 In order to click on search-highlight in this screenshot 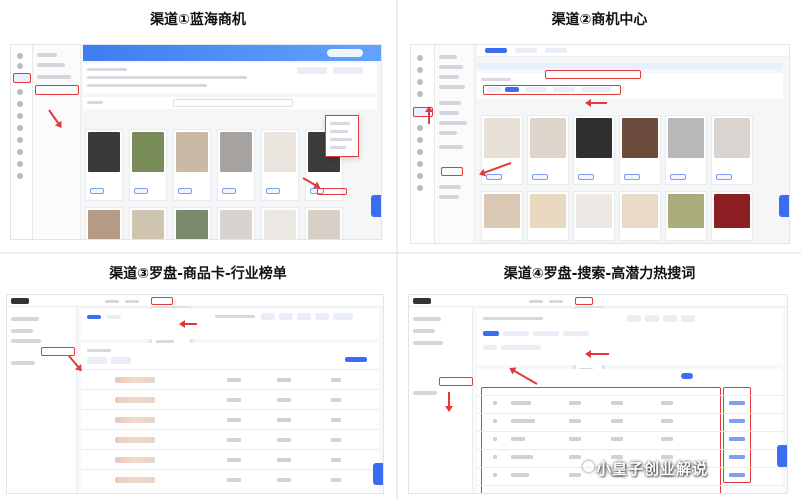, I will do `click(593, 74)`.